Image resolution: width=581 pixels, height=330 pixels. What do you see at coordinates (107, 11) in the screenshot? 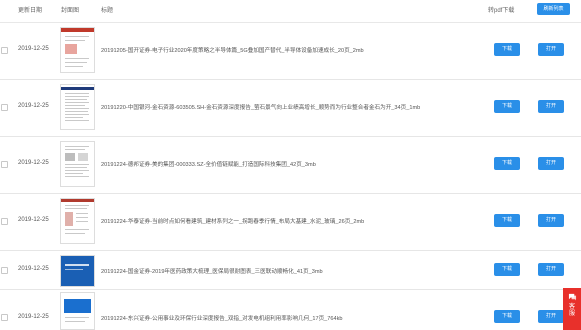
I see `column-header-title: 标题` at bounding box center [107, 11].